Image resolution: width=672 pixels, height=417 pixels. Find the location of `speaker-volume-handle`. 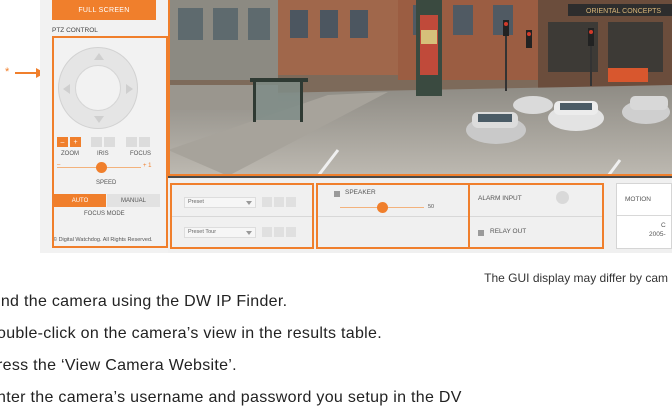

speaker-volume-handle is located at coordinates (382, 207).